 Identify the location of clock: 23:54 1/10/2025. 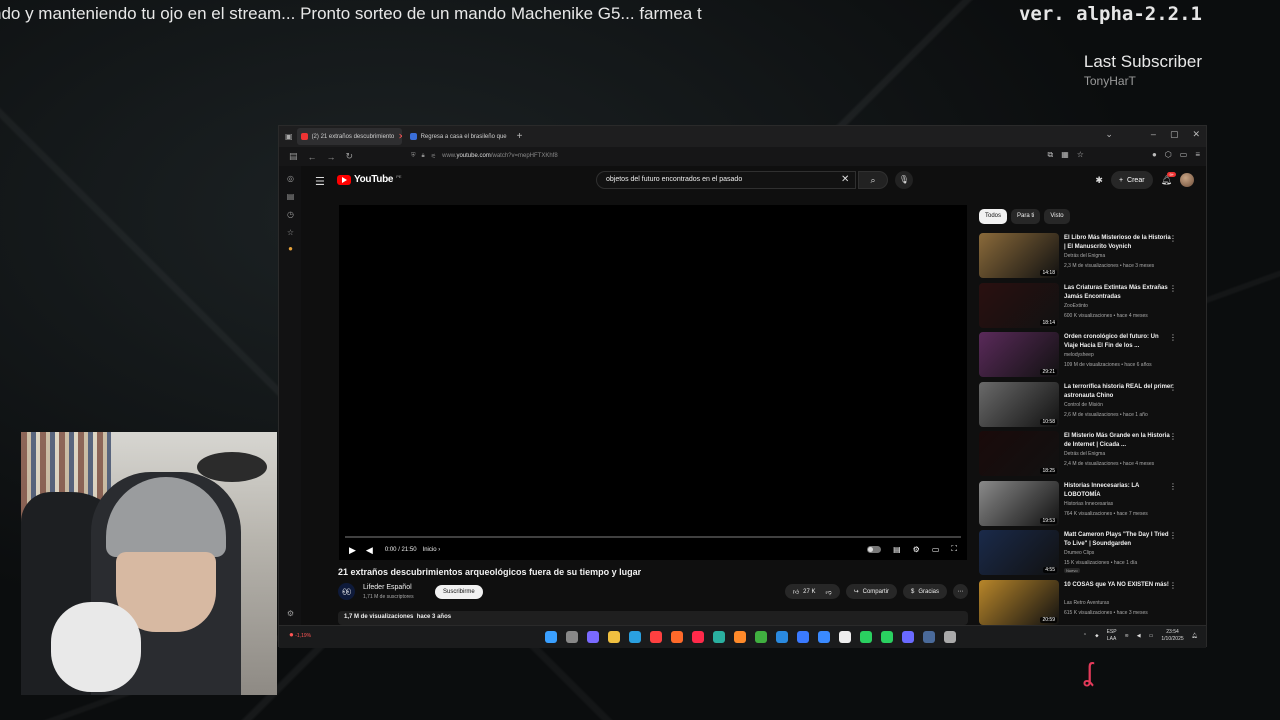
(1172, 636).